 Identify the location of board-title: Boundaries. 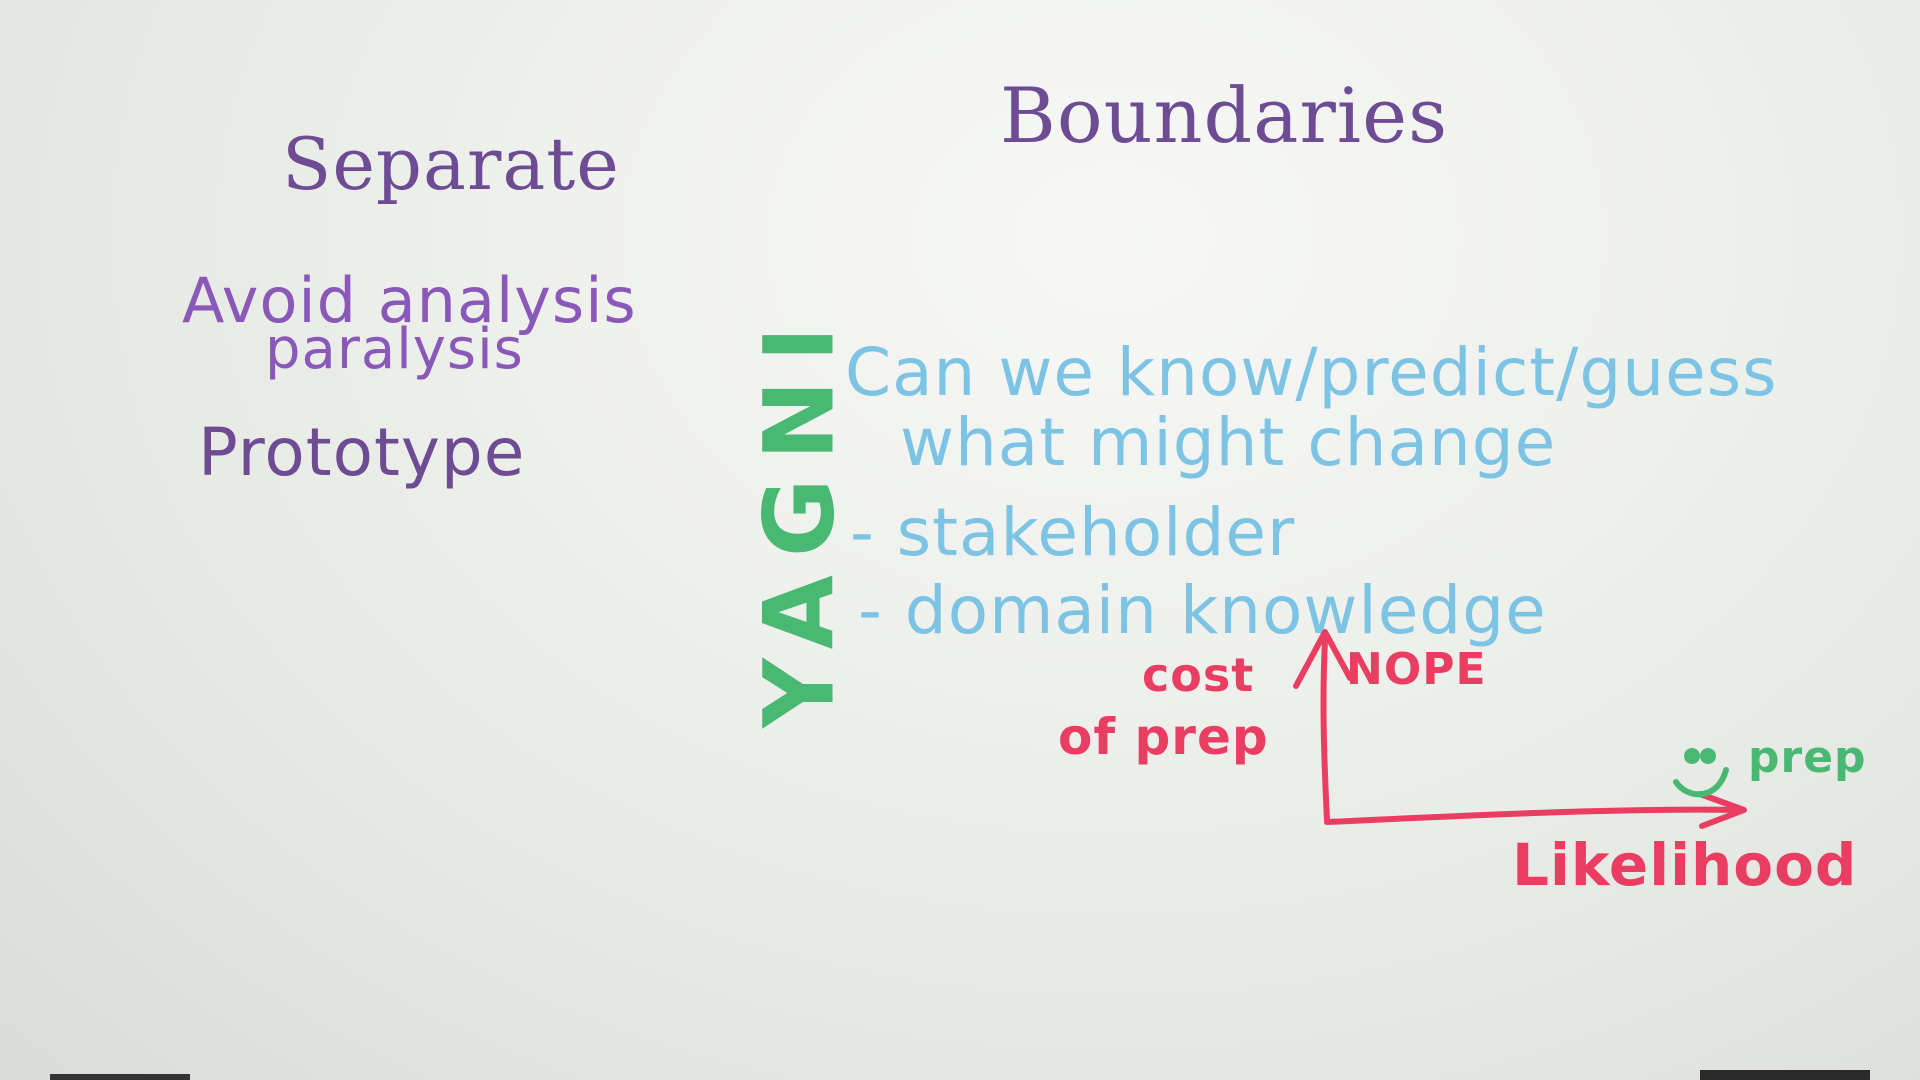
(1224, 115).